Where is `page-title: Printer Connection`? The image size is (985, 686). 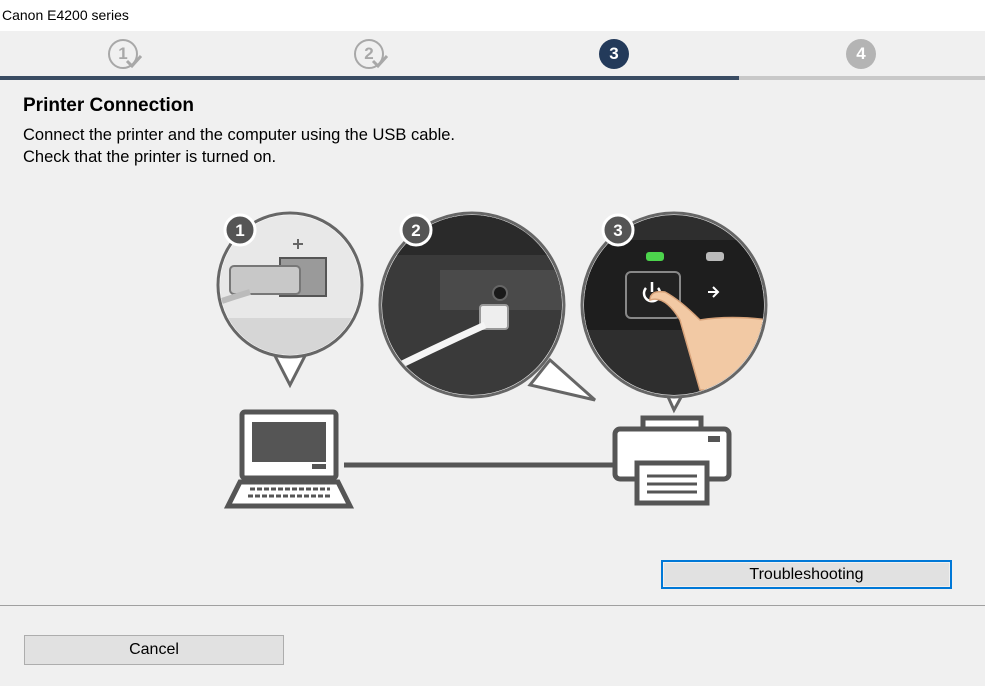 page-title: Printer Connection is located at coordinates (109, 105).